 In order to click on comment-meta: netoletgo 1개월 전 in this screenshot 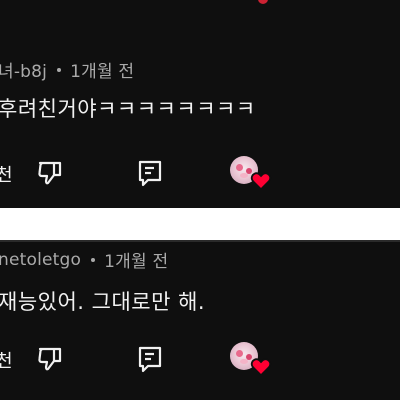, I will do `click(84, 260)`.